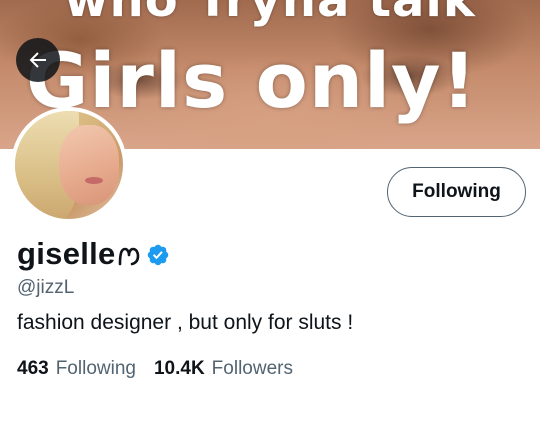  Describe the element at coordinates (185, 322) in the screenshot. I see `profile-bio: fashion designer , but only for sluts !` at that location.